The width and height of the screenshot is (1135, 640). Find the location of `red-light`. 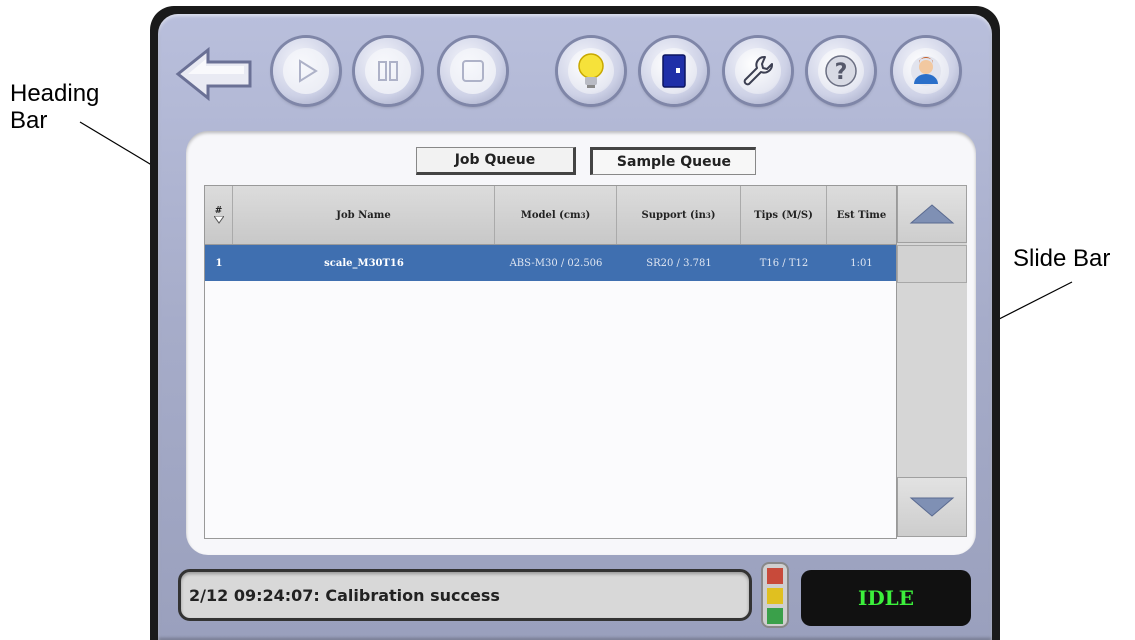

red-light is located at coordinates (775, 576).